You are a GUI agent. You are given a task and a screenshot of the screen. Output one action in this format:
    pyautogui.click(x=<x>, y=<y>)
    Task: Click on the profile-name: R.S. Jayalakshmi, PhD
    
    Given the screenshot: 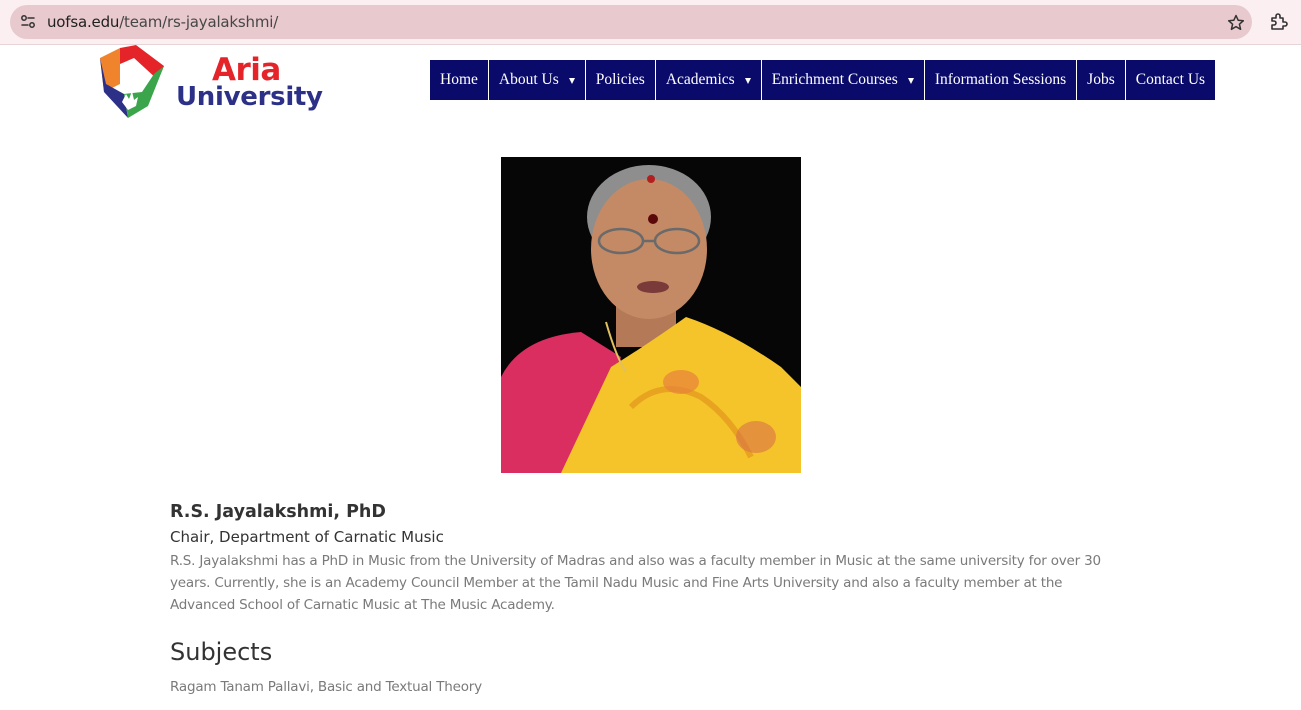 What is the action you would take?
    pyautogui.click(x=278, y=512)
    